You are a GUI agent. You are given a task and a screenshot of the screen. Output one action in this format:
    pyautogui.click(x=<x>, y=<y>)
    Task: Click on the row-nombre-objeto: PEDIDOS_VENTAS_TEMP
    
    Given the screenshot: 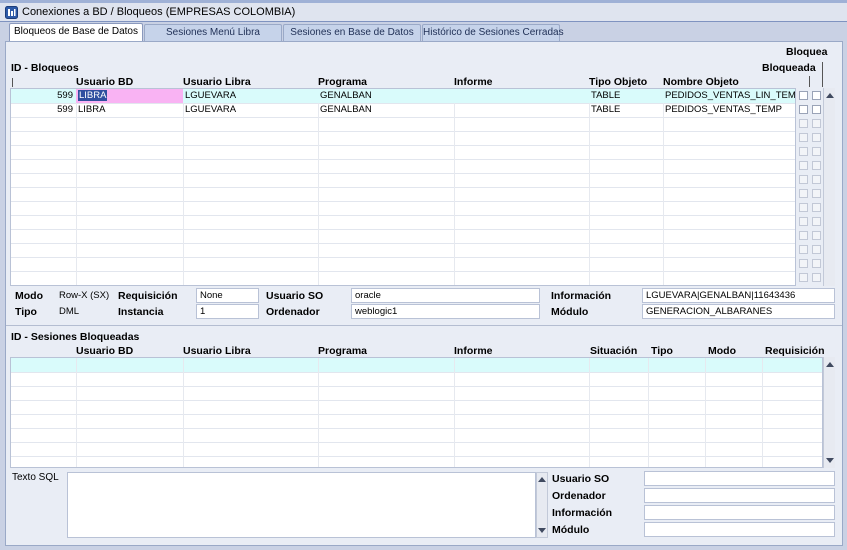 What is the action you would take?
    pyautogui.click(x=724, y=109)
    